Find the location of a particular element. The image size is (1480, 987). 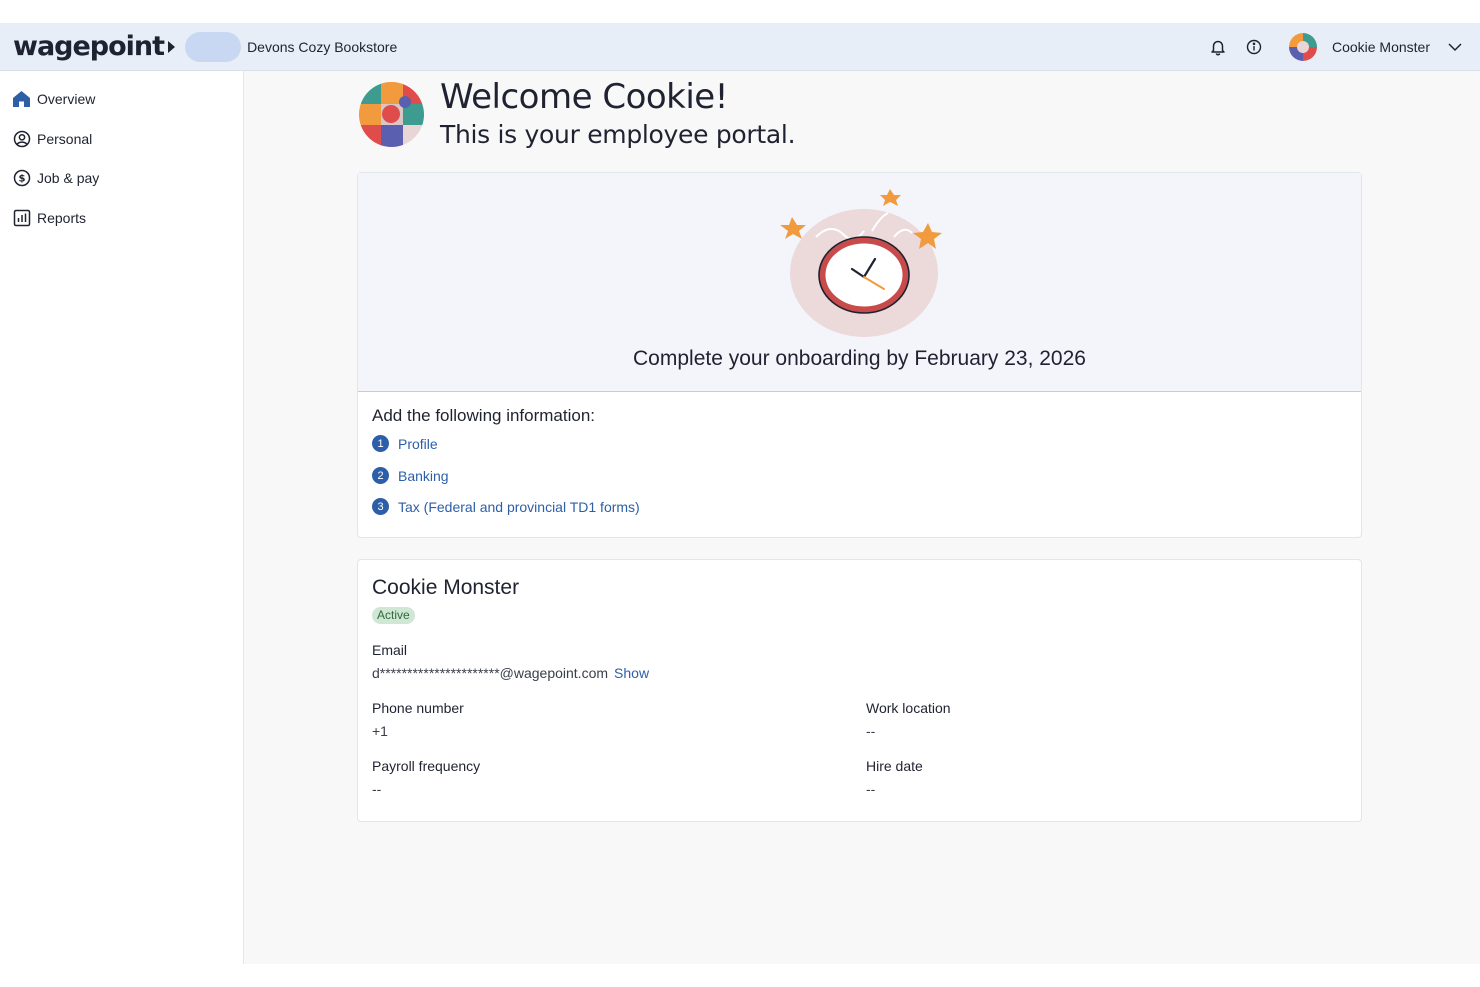

info-icon is located at coordinates (1254, 47).